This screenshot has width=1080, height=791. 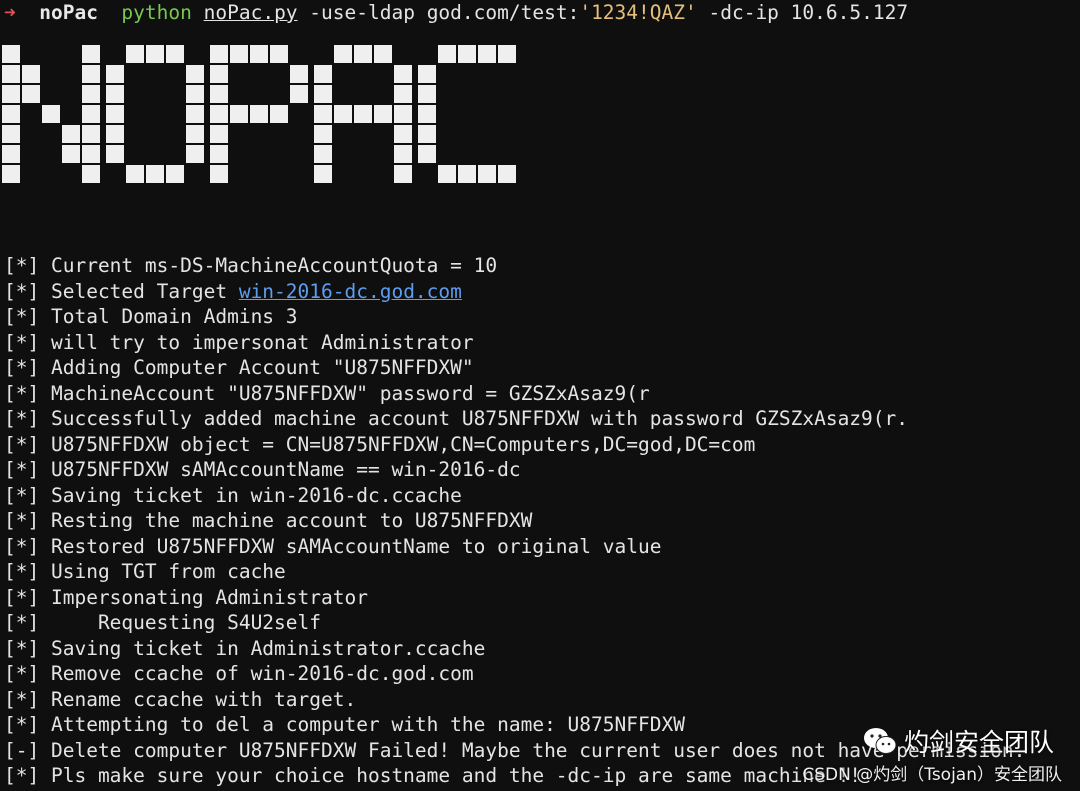 I want to click on watermark-name: 灼剑安全团队, so click(x=978, y=742).